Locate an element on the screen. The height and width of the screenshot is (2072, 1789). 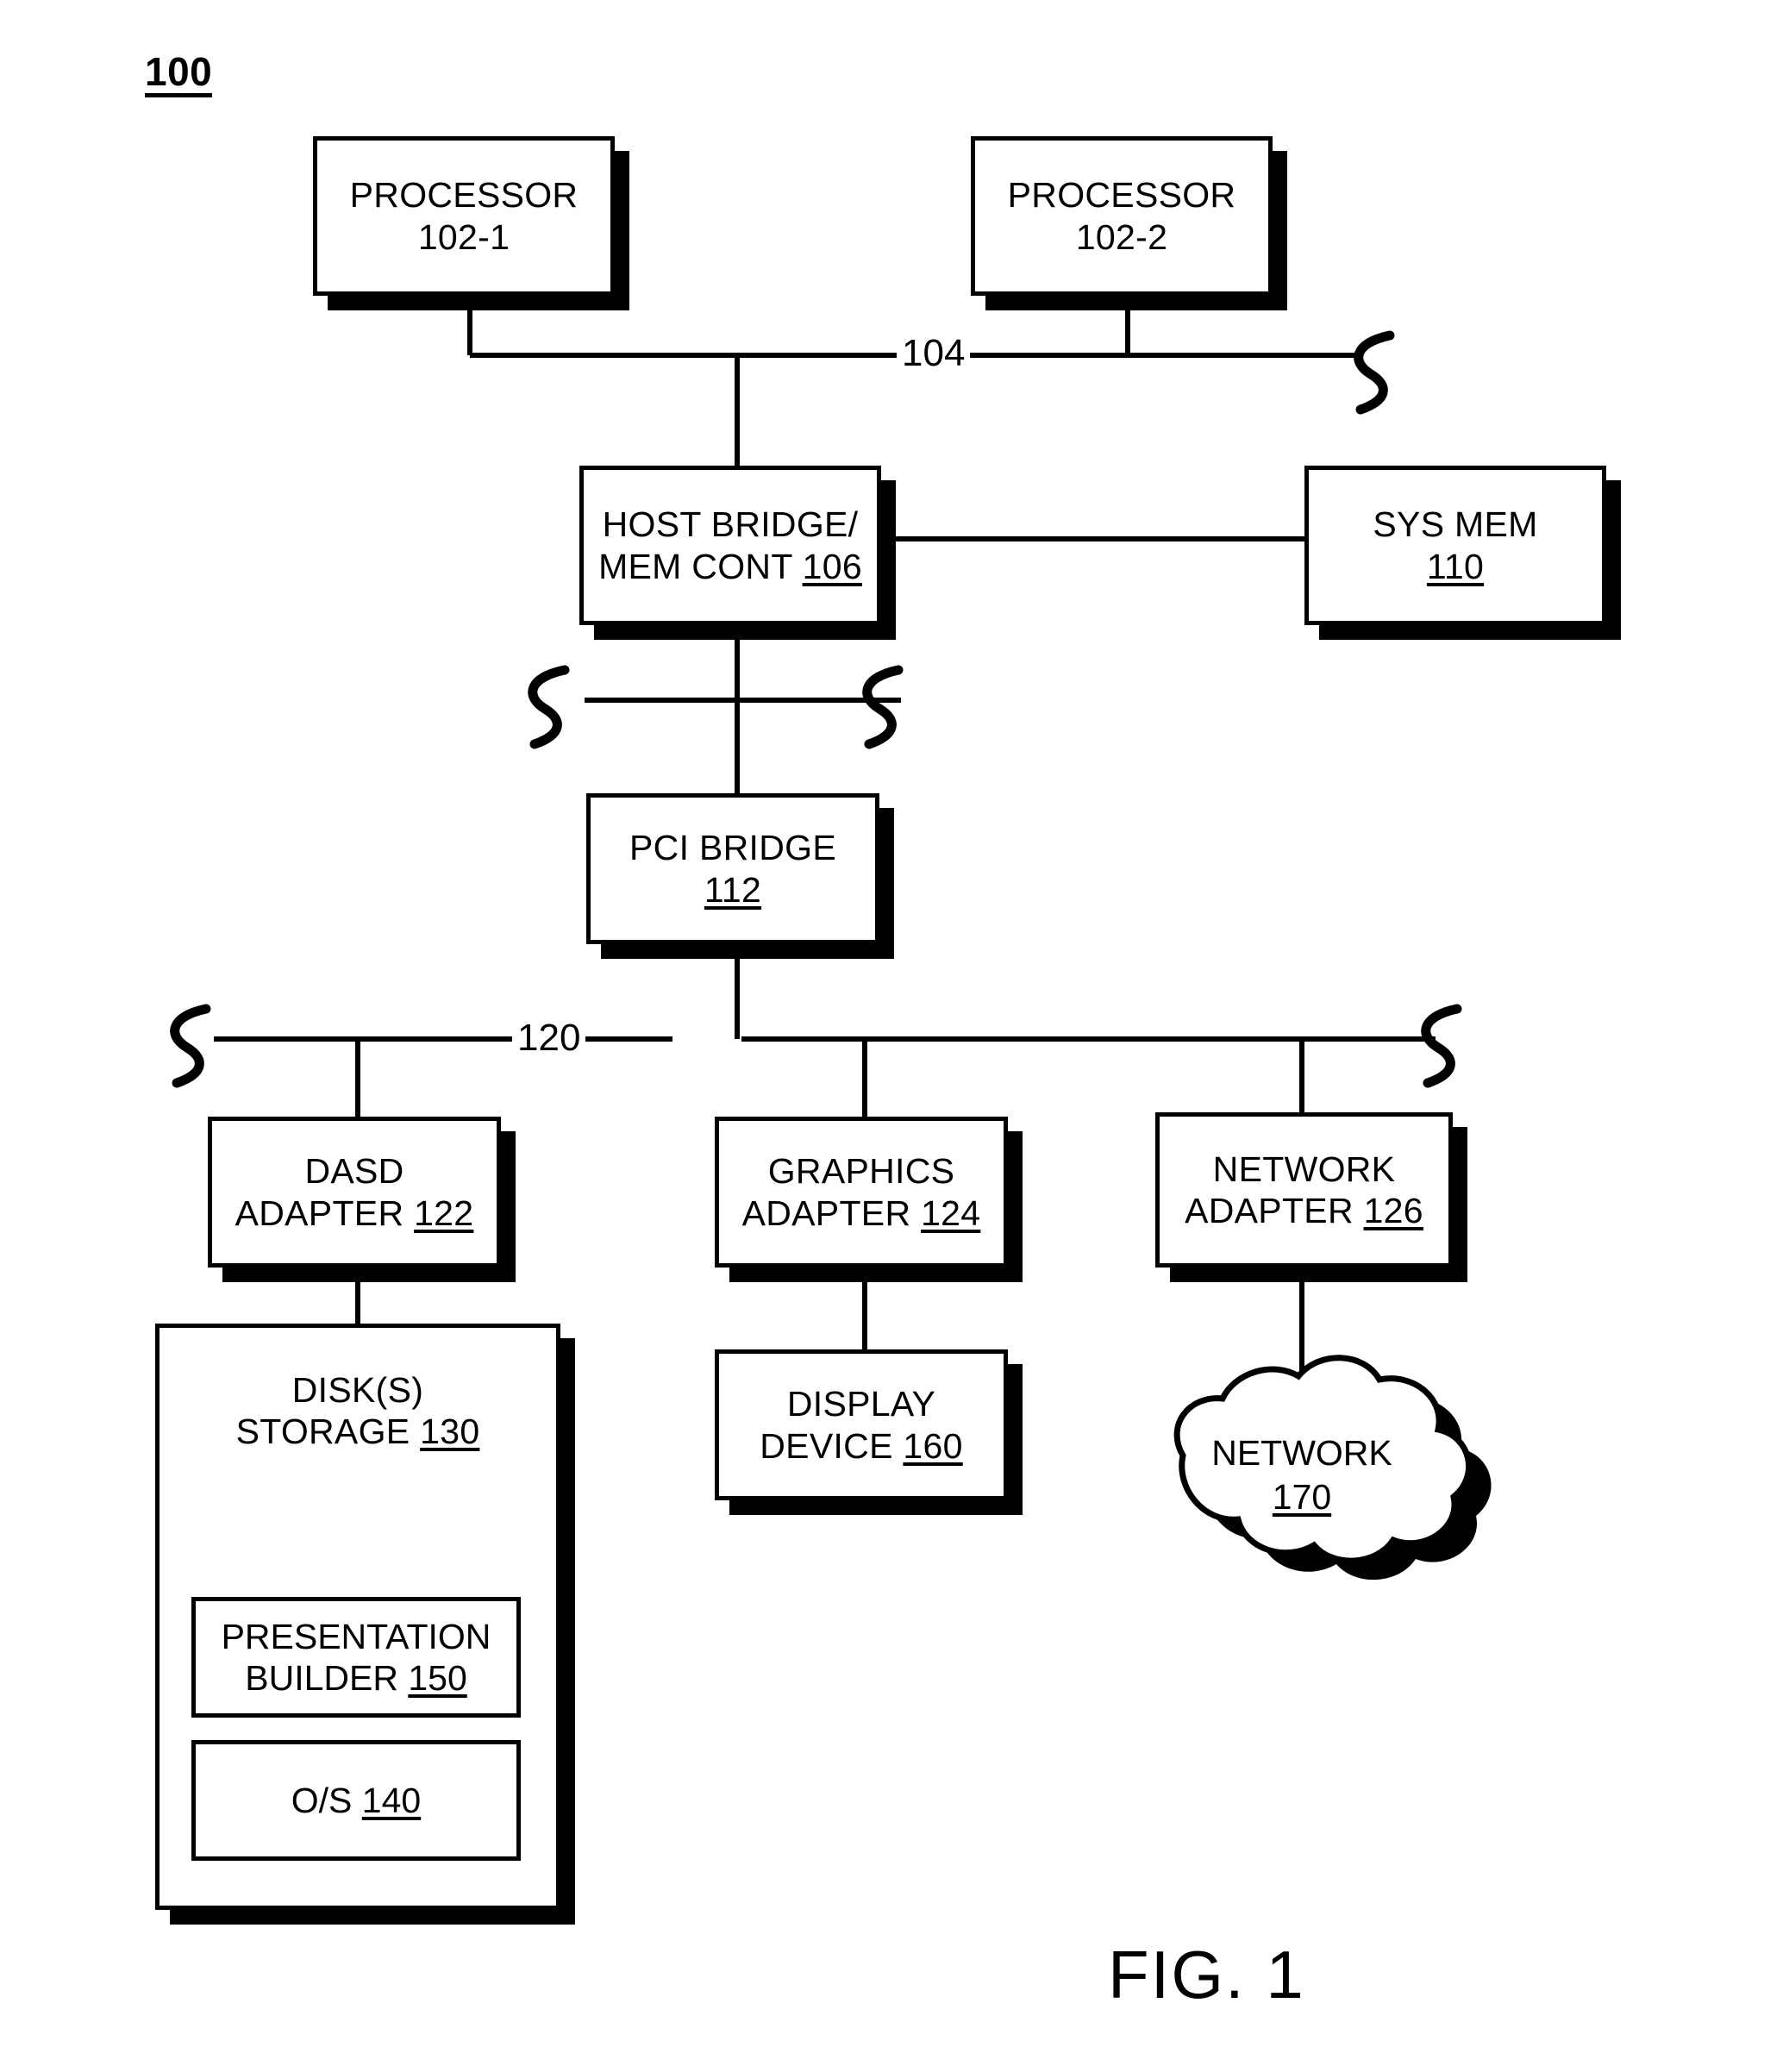
graphics-adapter-title-line2: ADAPTER 124 is located at coordinates (861, 1213).